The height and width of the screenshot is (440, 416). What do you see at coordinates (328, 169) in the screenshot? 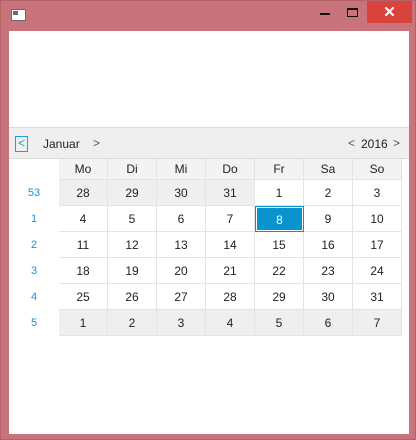
I see `weekday-header-sa: Sa` at bounding box center [328, 169].